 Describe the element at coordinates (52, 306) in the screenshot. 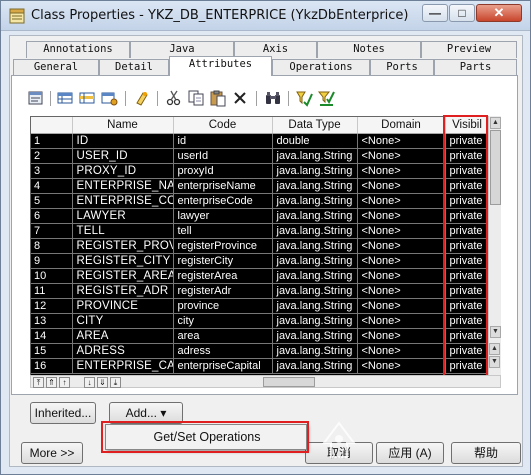

I see `row-number-cell: 12` at that location.